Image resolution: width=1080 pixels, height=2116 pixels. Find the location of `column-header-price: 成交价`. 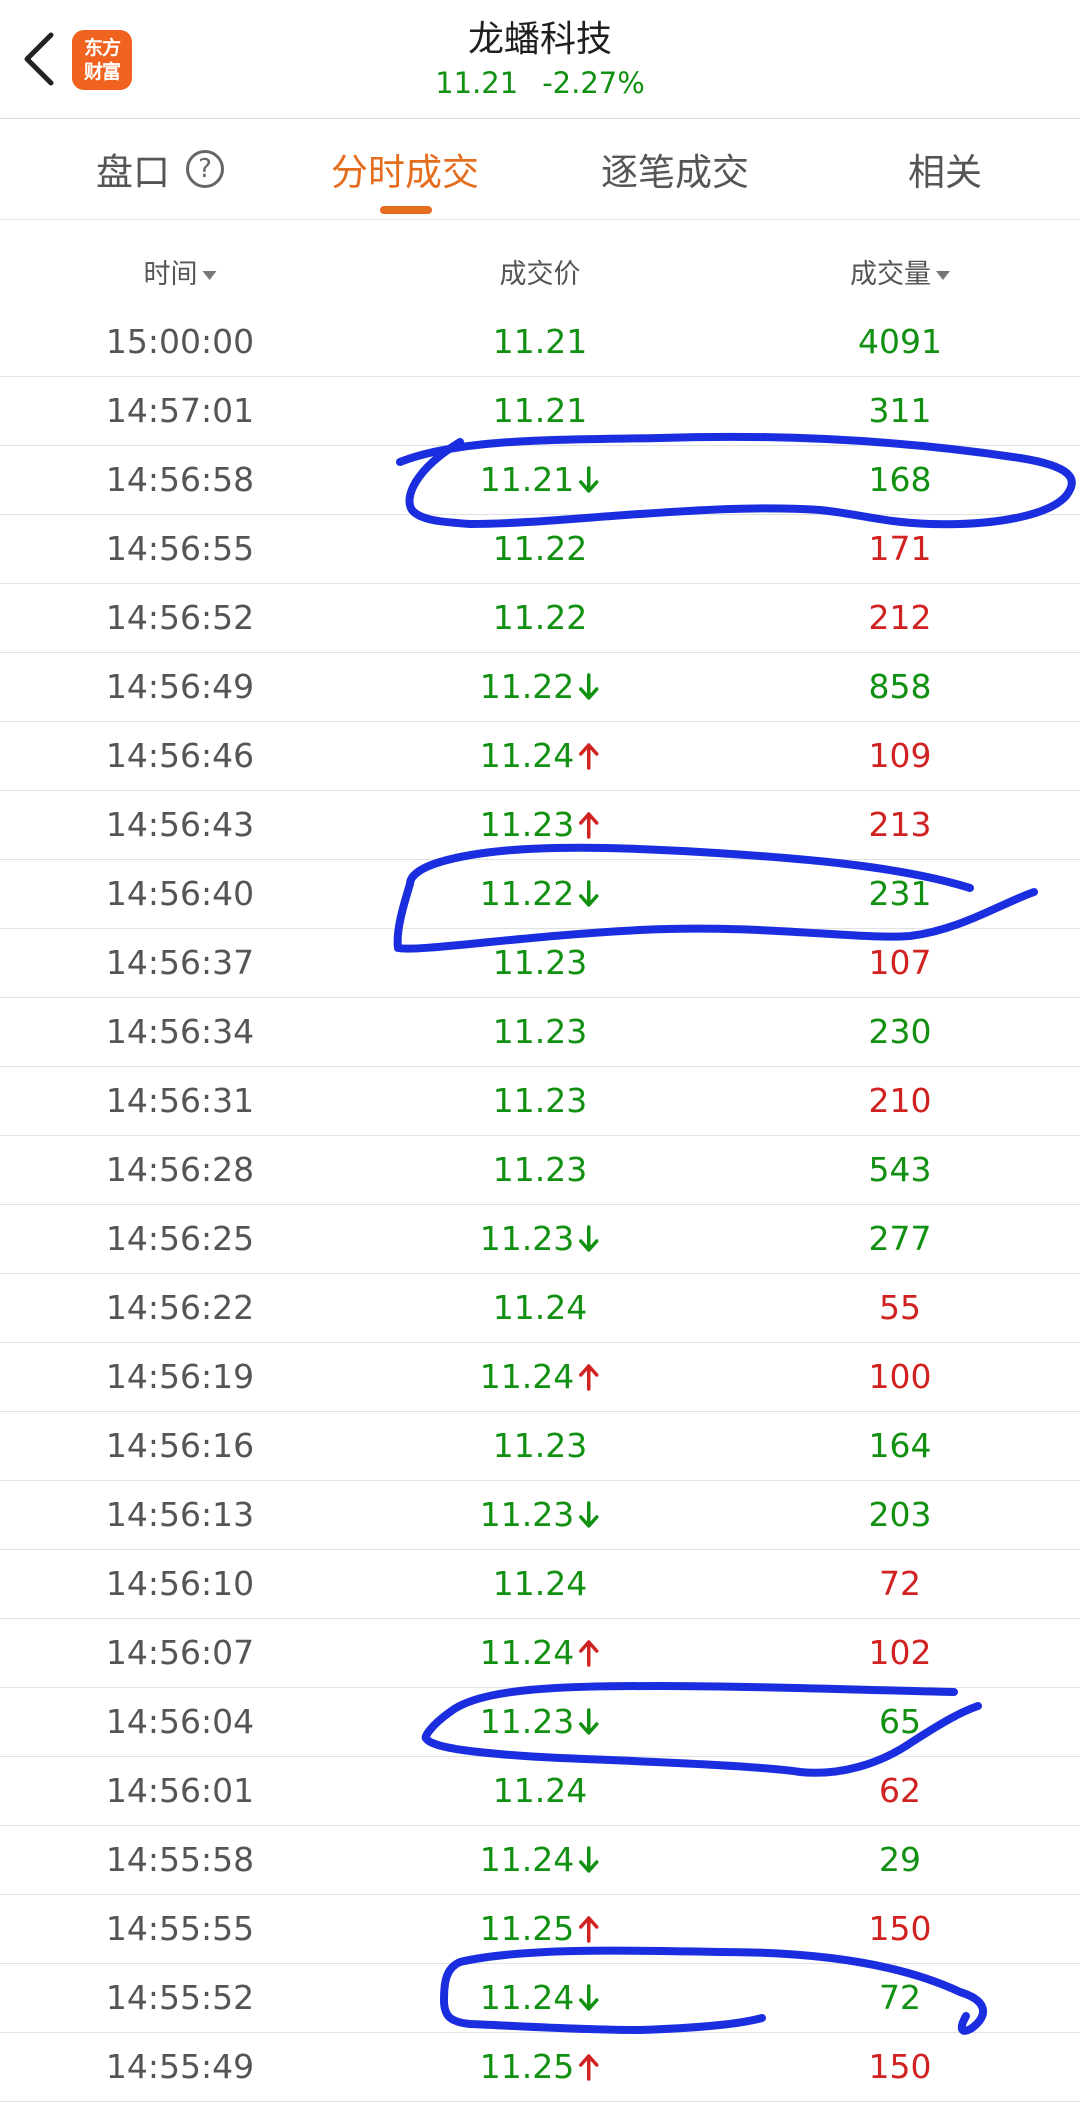

column-header-price: 成交价 is located at coordinates (540, 271).